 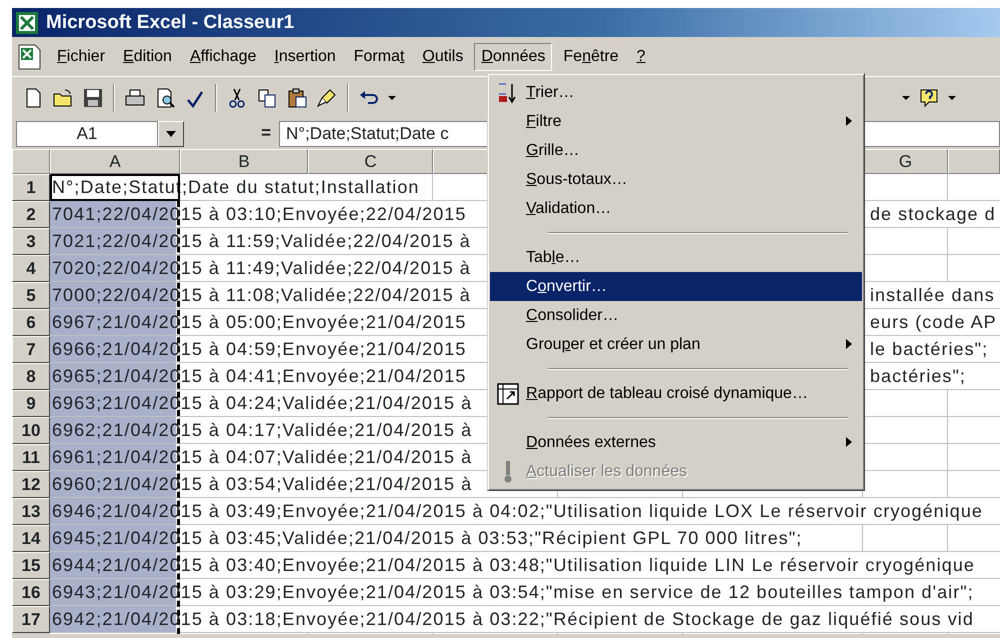 I want to click on cell-text: 6960;21/04/2015 à 03:54;Validée;21/04/2015 à, so click(x=262, y=484).